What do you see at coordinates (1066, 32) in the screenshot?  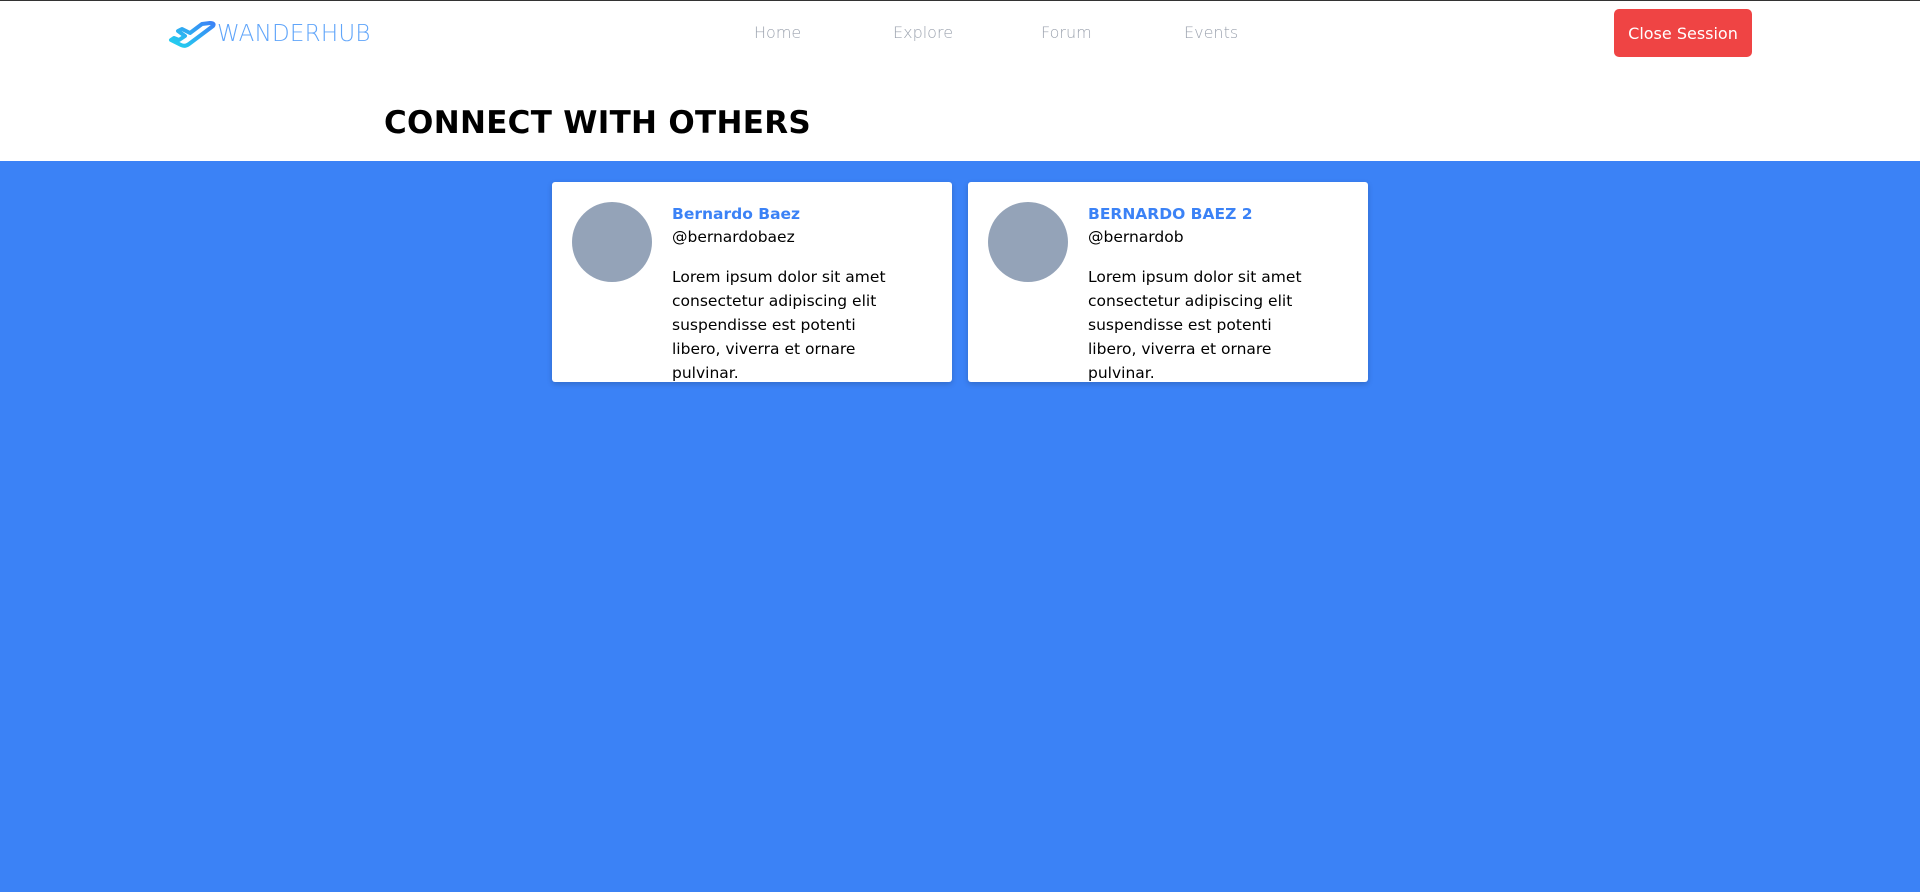 I see `nav-forum-link: Forum` at bounding box center [1066, 32].